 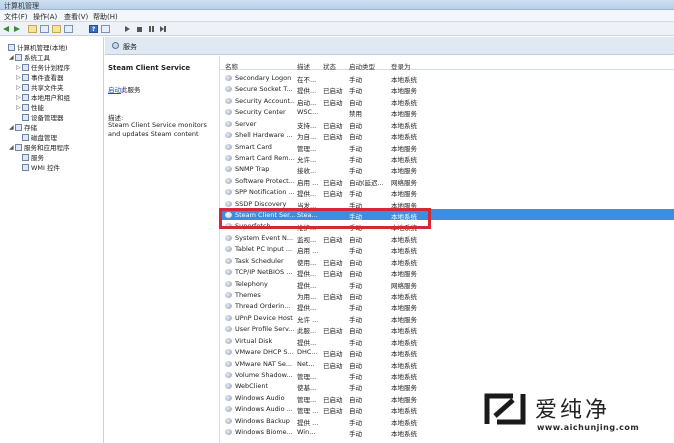 I want to click on service-name: Themes, so click(x=248, y=294).